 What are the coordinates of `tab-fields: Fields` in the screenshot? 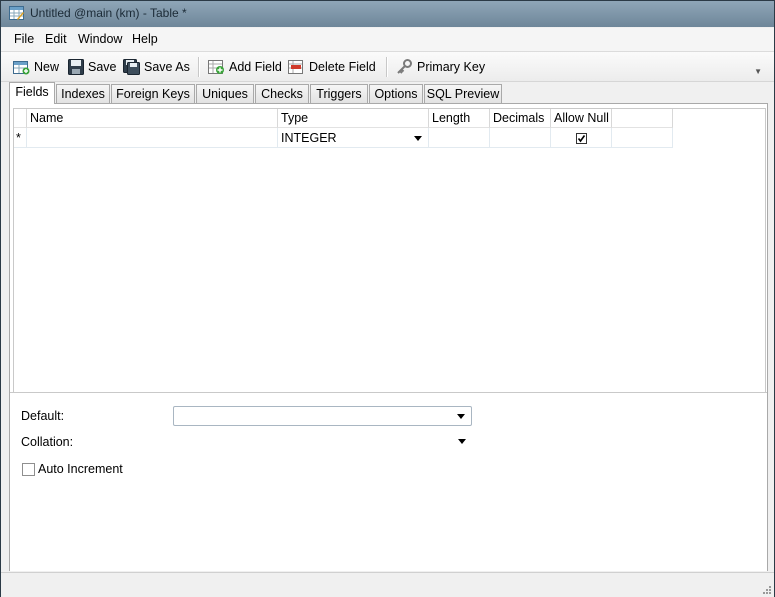 It's located at (32, 93).